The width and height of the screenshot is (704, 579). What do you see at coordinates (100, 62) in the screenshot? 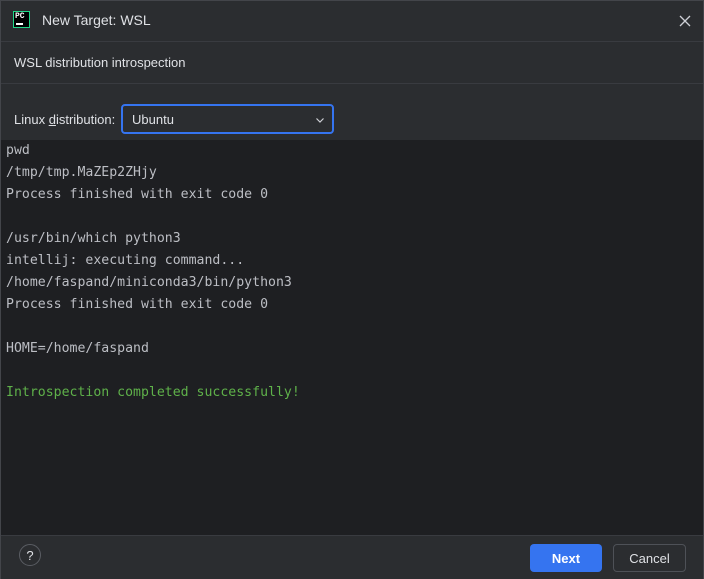
I see `section-title: WSL distribution introspection` at bounding box center [100, 62].